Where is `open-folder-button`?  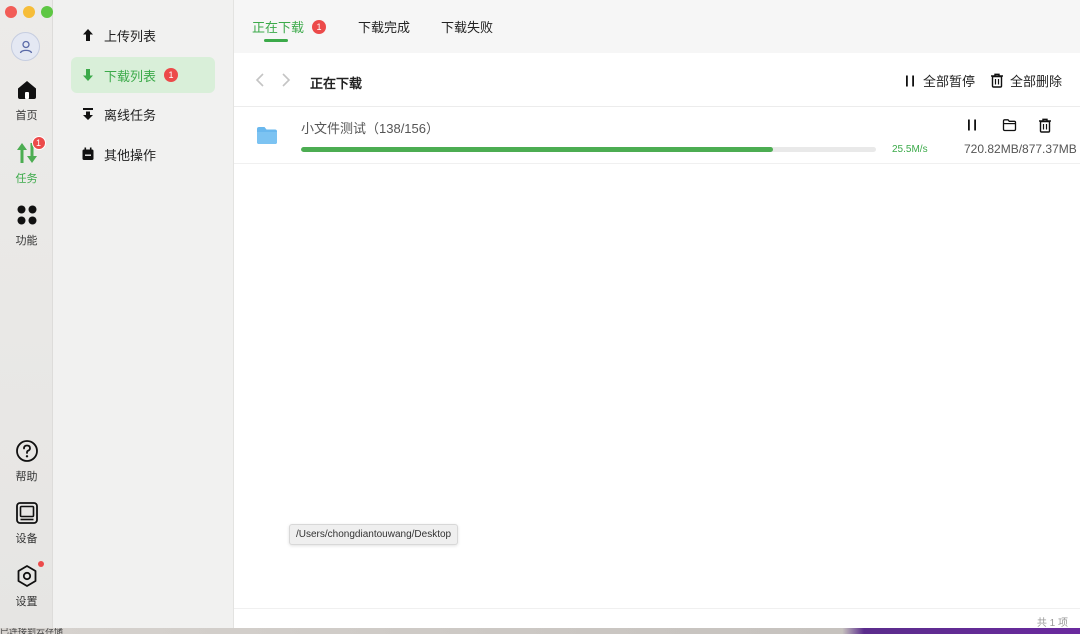
open-folder-button is located at coordinates (1009, 125).